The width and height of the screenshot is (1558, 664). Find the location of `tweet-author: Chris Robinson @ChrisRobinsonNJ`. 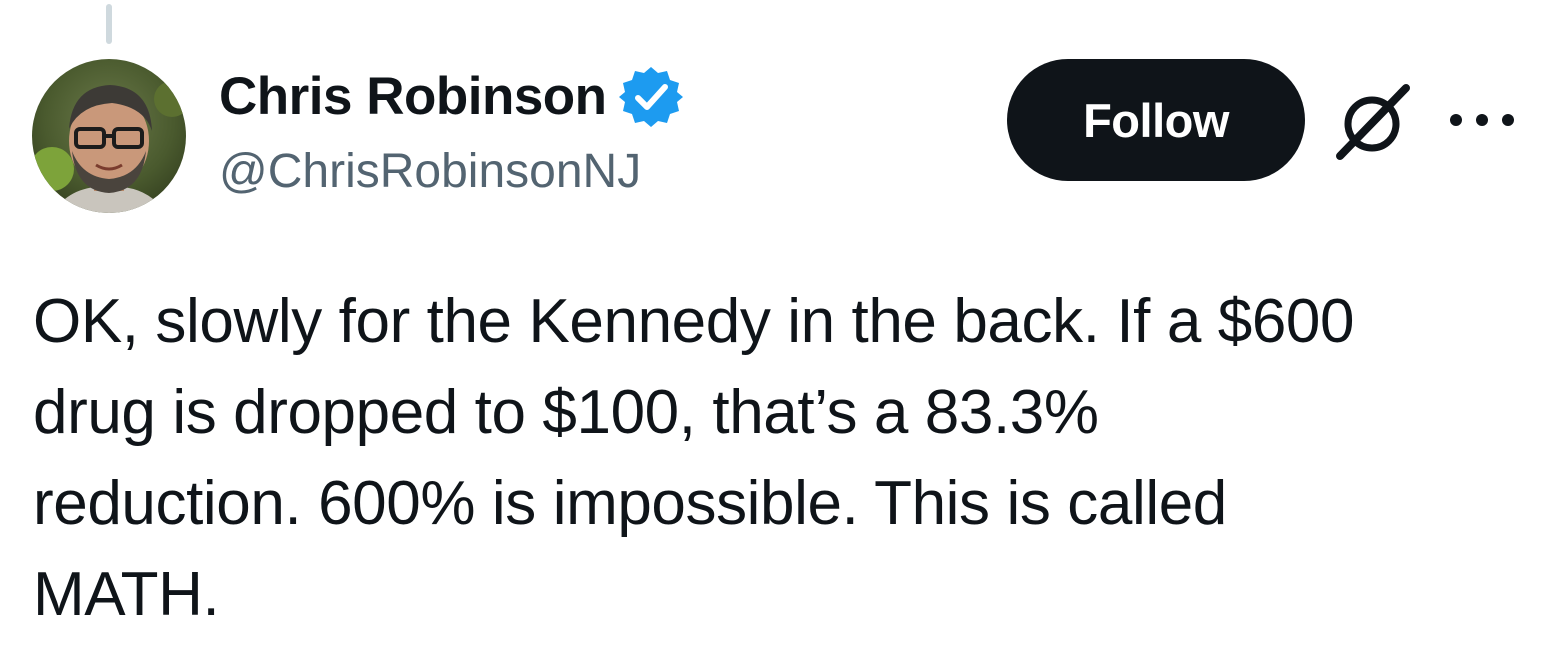

tweet-author: Chris Robinson @ChrisRobinsonNJ is located at coordinates (451, 133).